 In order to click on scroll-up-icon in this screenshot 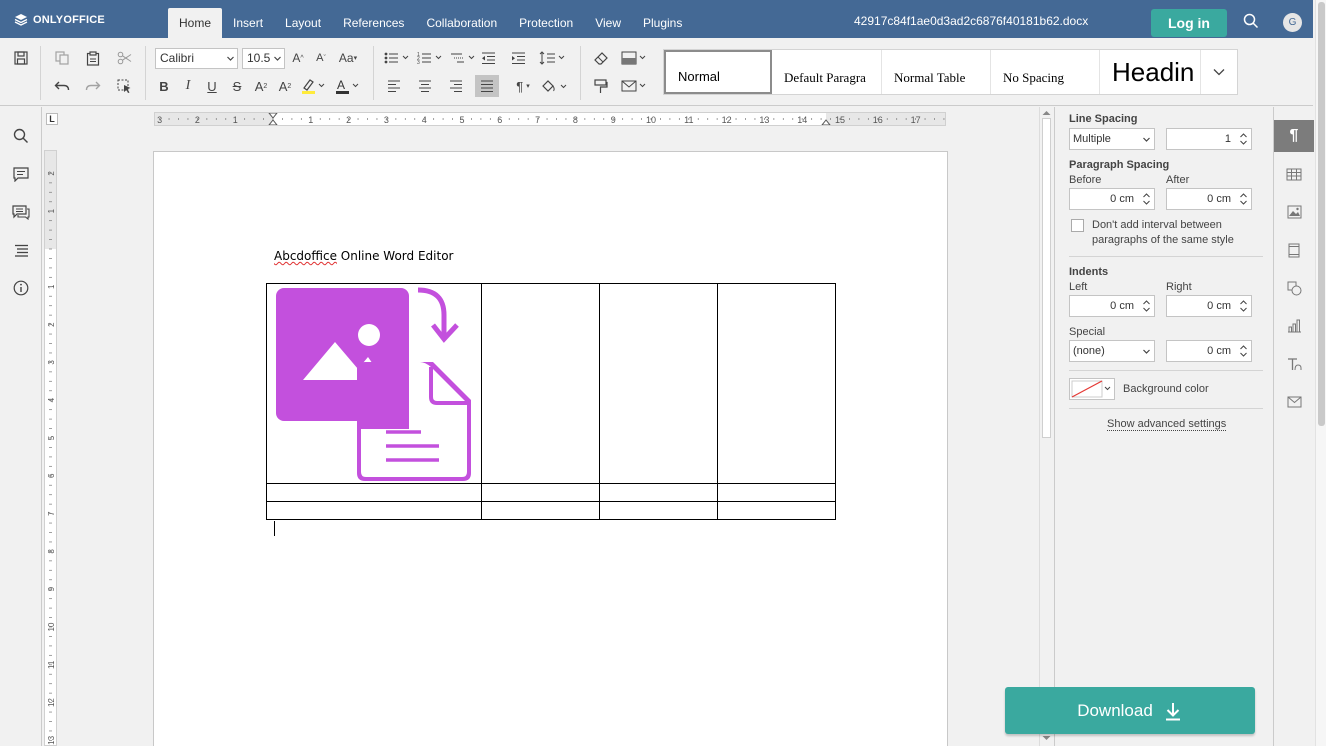, I will do `click(1046, 113)`.